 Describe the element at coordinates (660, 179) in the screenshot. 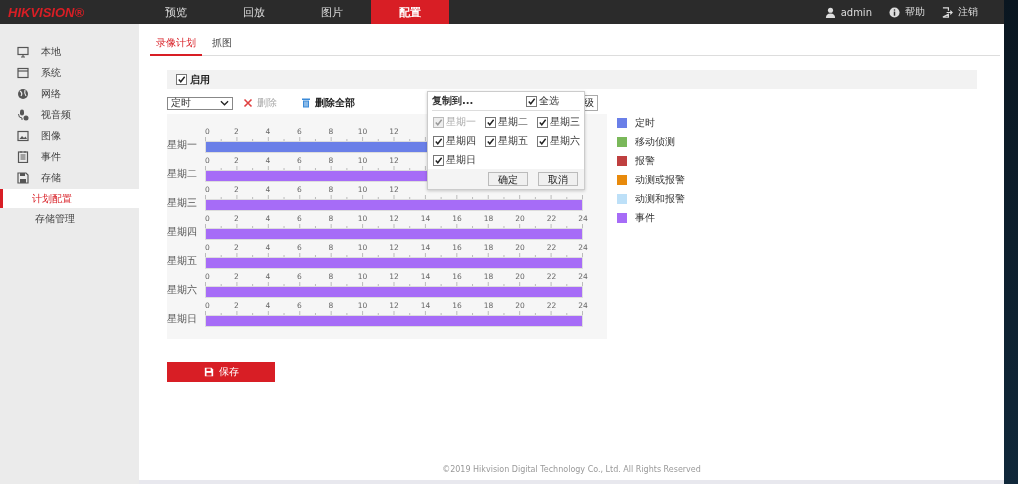

I see `legend-label: 动测或报警` at that location.